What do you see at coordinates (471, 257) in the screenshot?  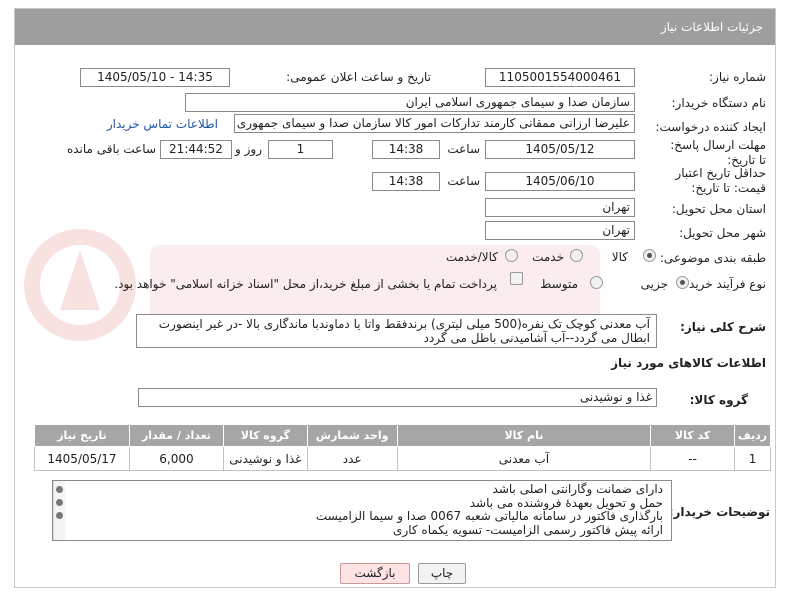 I see `category-goods-service-label: کالا/خدمت` at bounding box center [471, 257].